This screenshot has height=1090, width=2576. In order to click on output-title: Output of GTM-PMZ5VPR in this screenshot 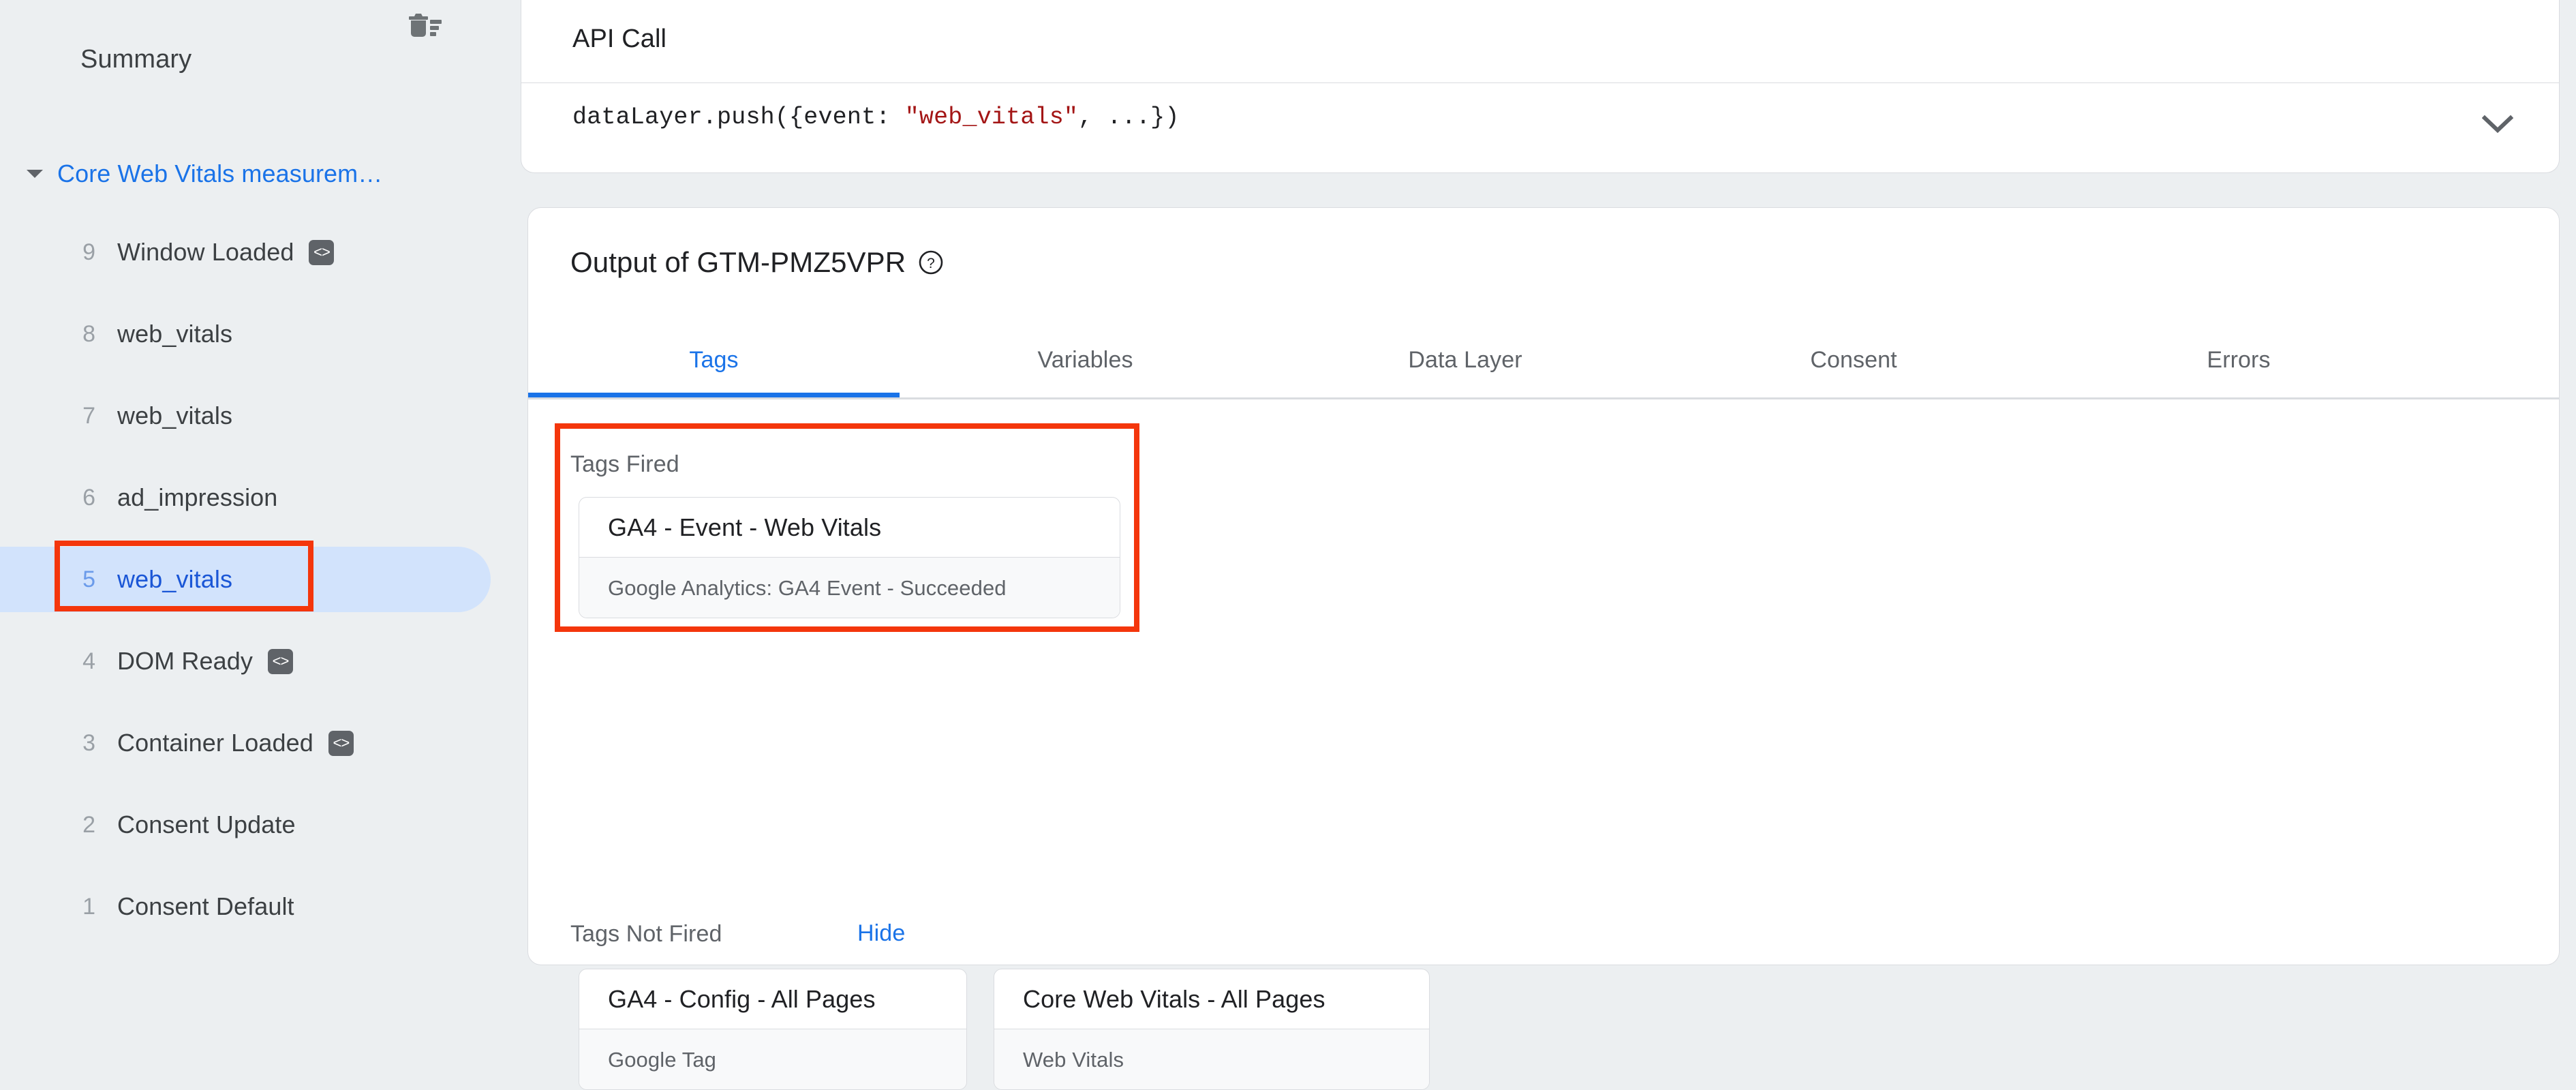, I will do `click(738, 262)`.